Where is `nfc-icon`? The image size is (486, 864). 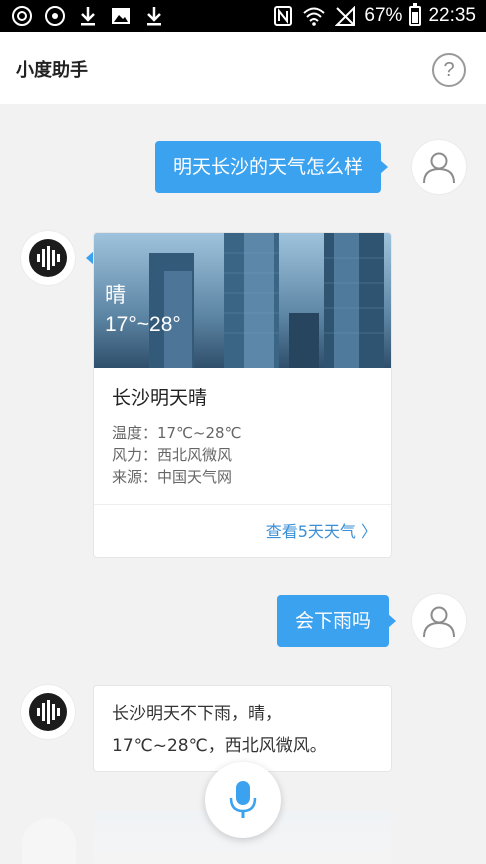 nfc-icon is located at coordinates (283, 16).